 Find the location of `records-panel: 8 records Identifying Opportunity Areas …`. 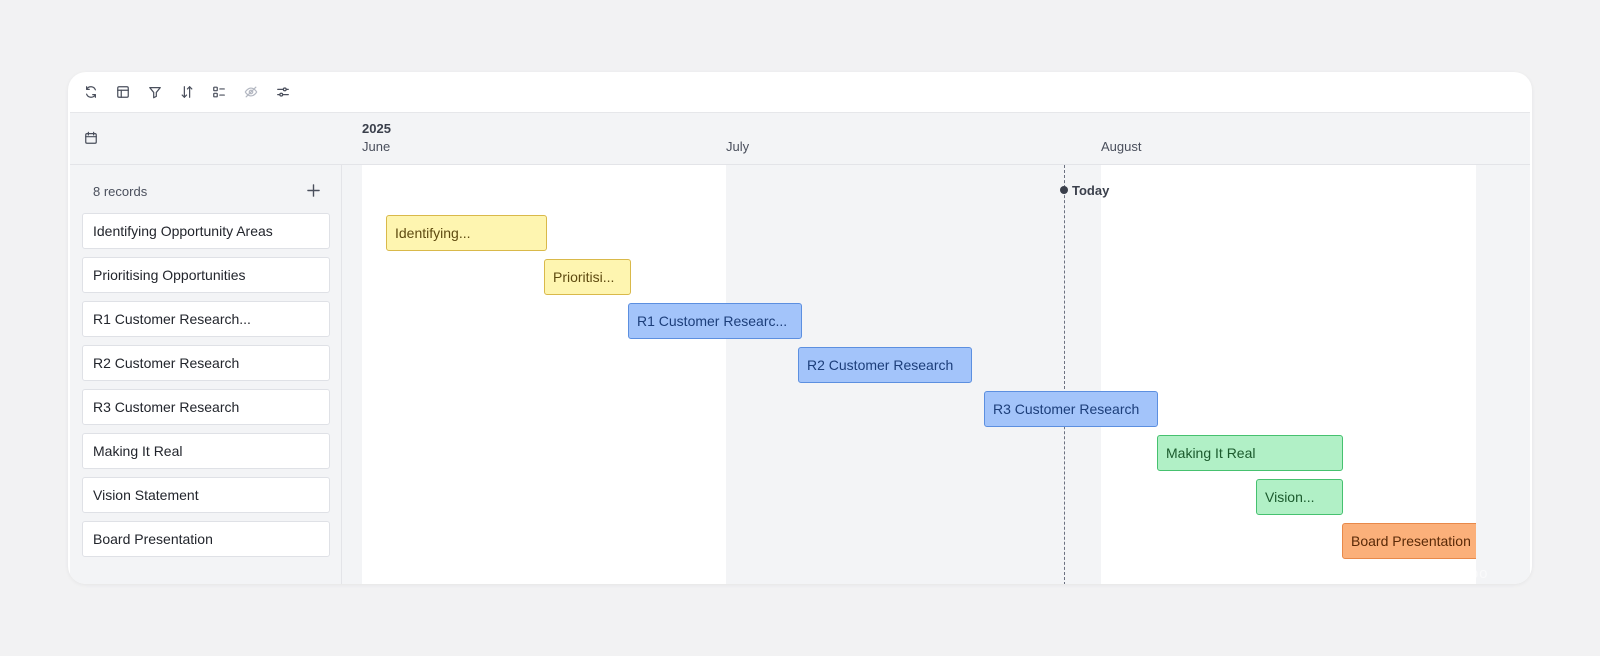

records-panel: 8 records Identifying Opportunity Areas … is located at coordinates (206, 374).